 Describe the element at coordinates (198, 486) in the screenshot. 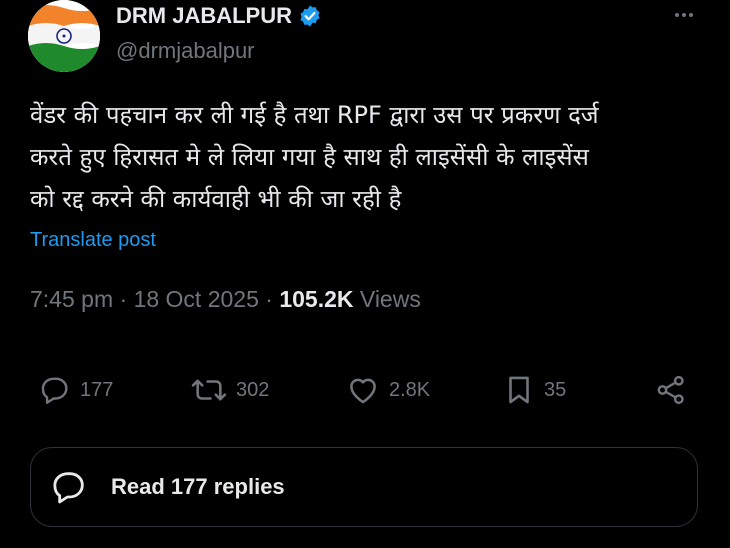

I see `read-replies-label: Read 177 replies` at that location.